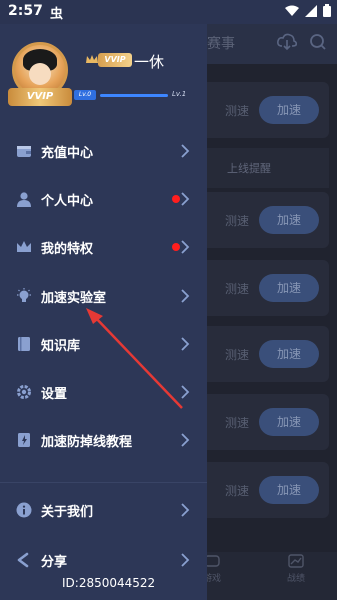 Image resolution: width=337 pixels, height=600 pixels. What do you see at coordinates (54, 562) in the screenshot?
I see `menu-label: 分享` at bounding box center [54, 562].